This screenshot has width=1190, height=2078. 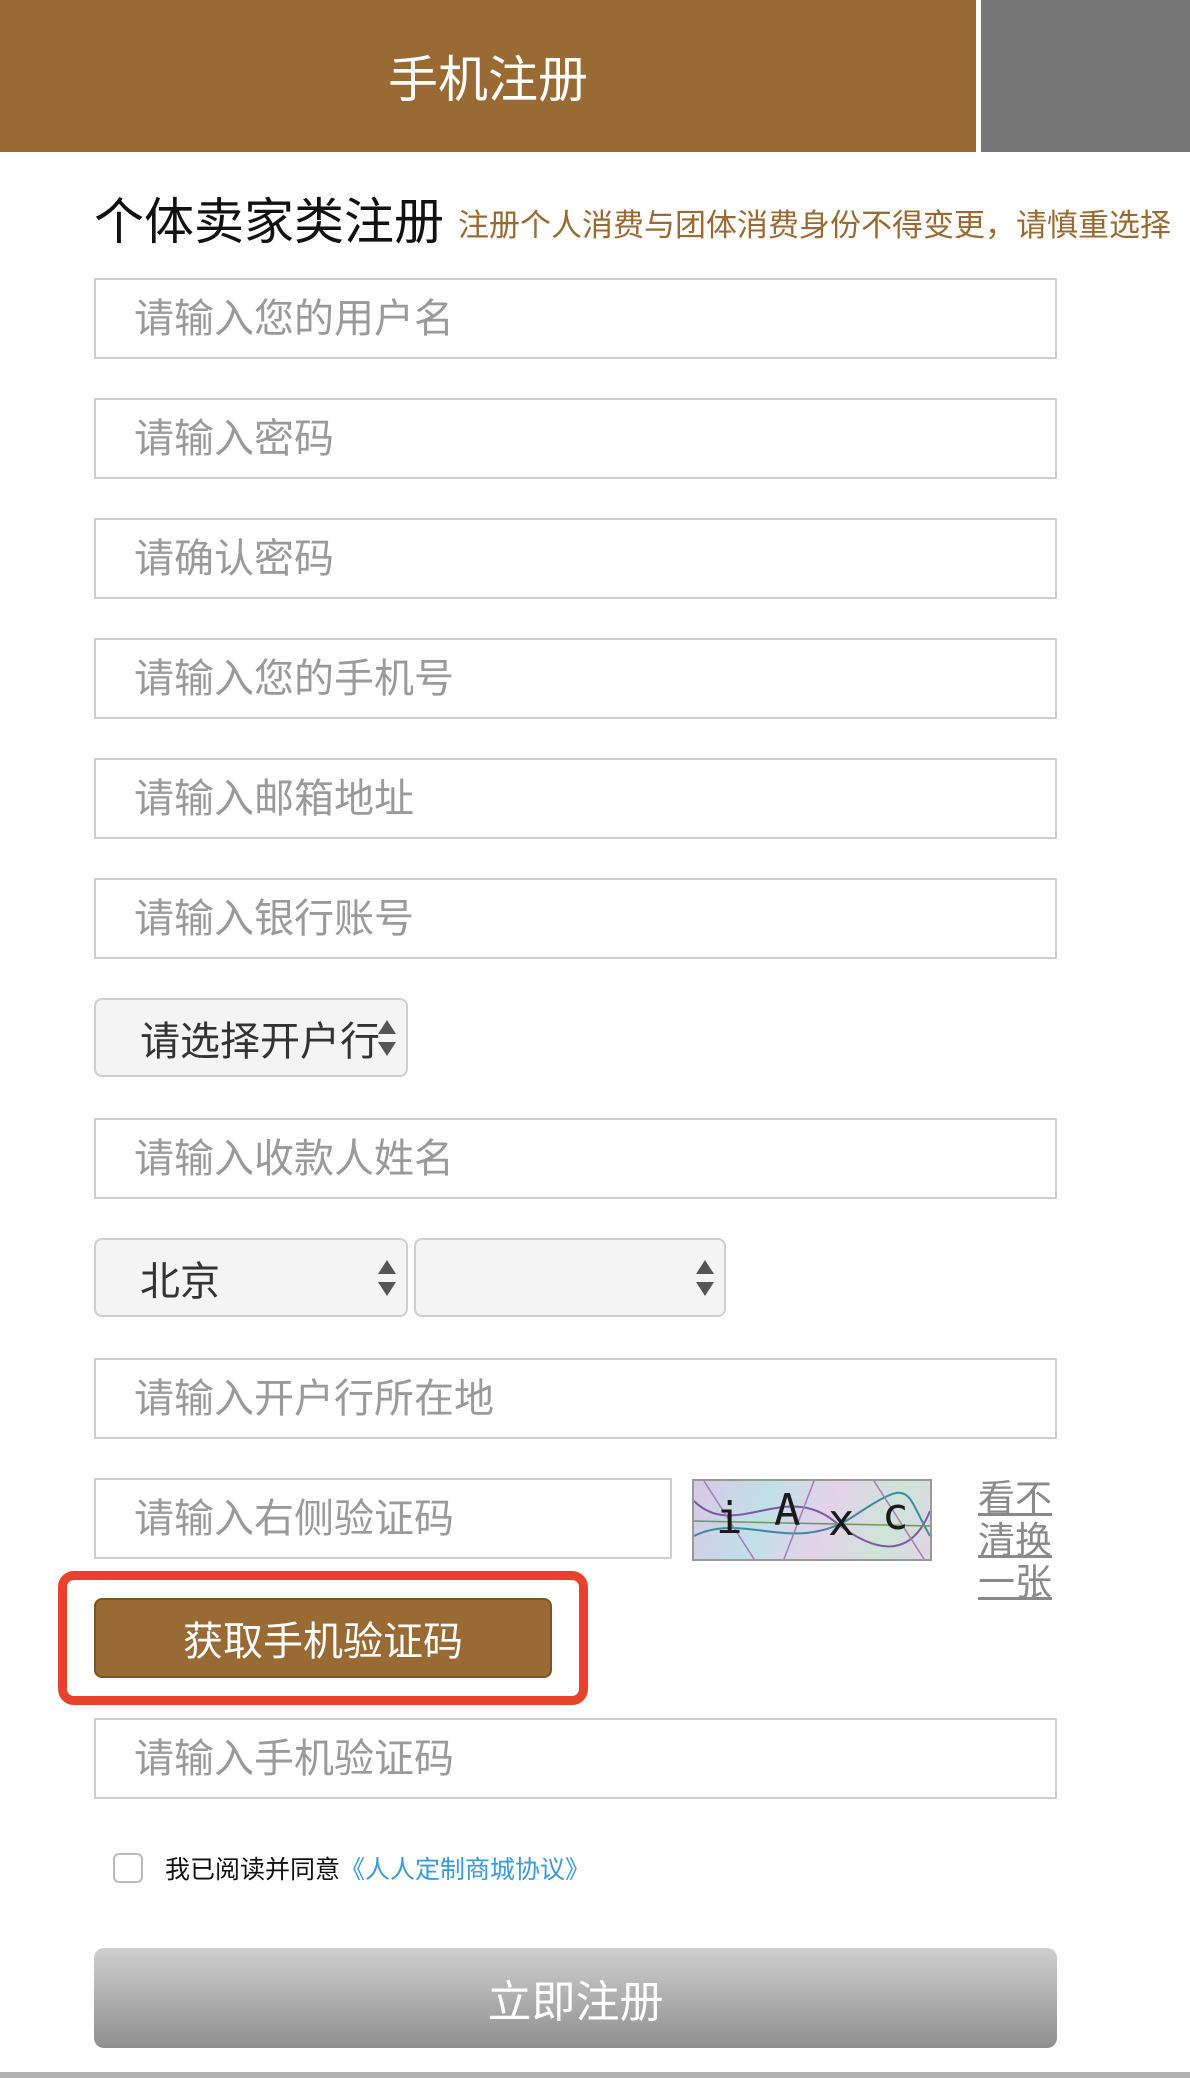 I want to click on phone-input, so click(x=575, y=678).